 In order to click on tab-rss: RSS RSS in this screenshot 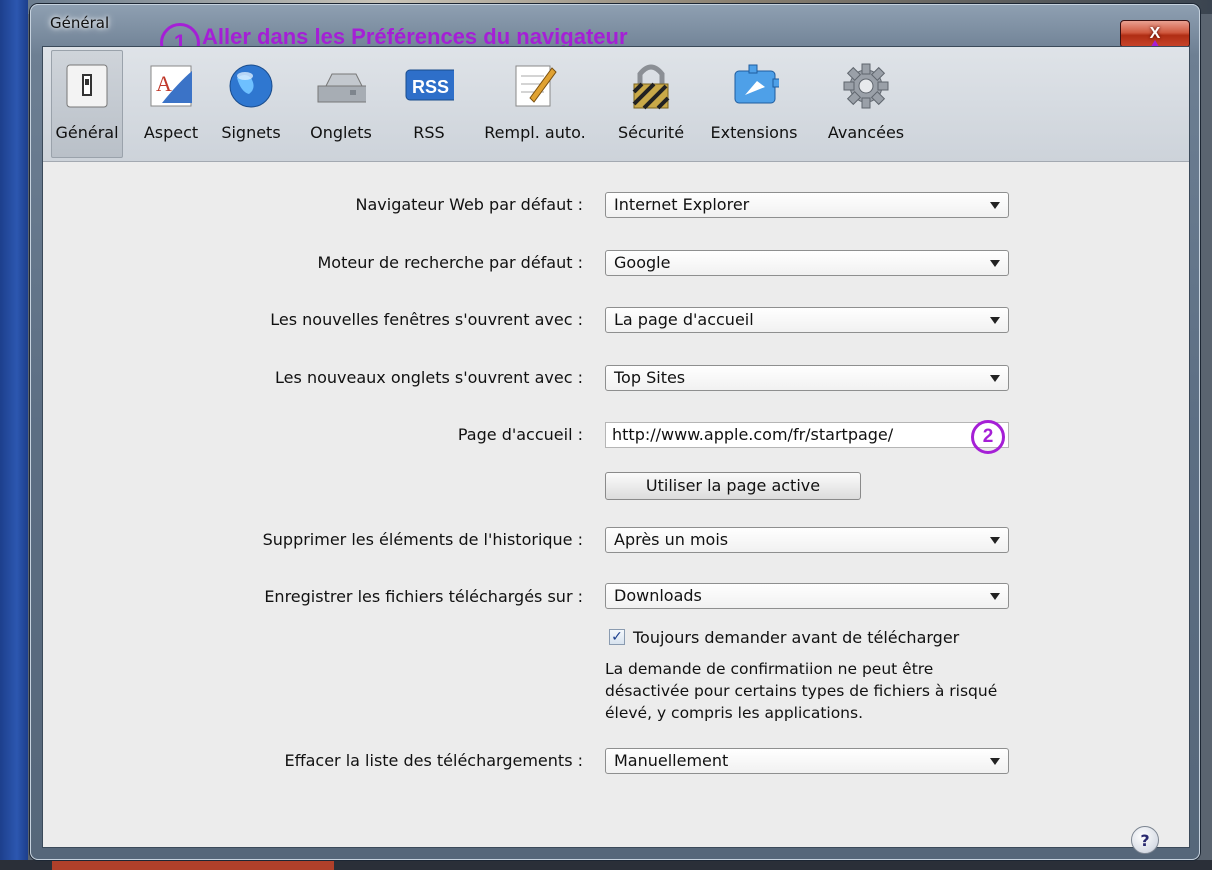, I will do `click(429, 104)`.